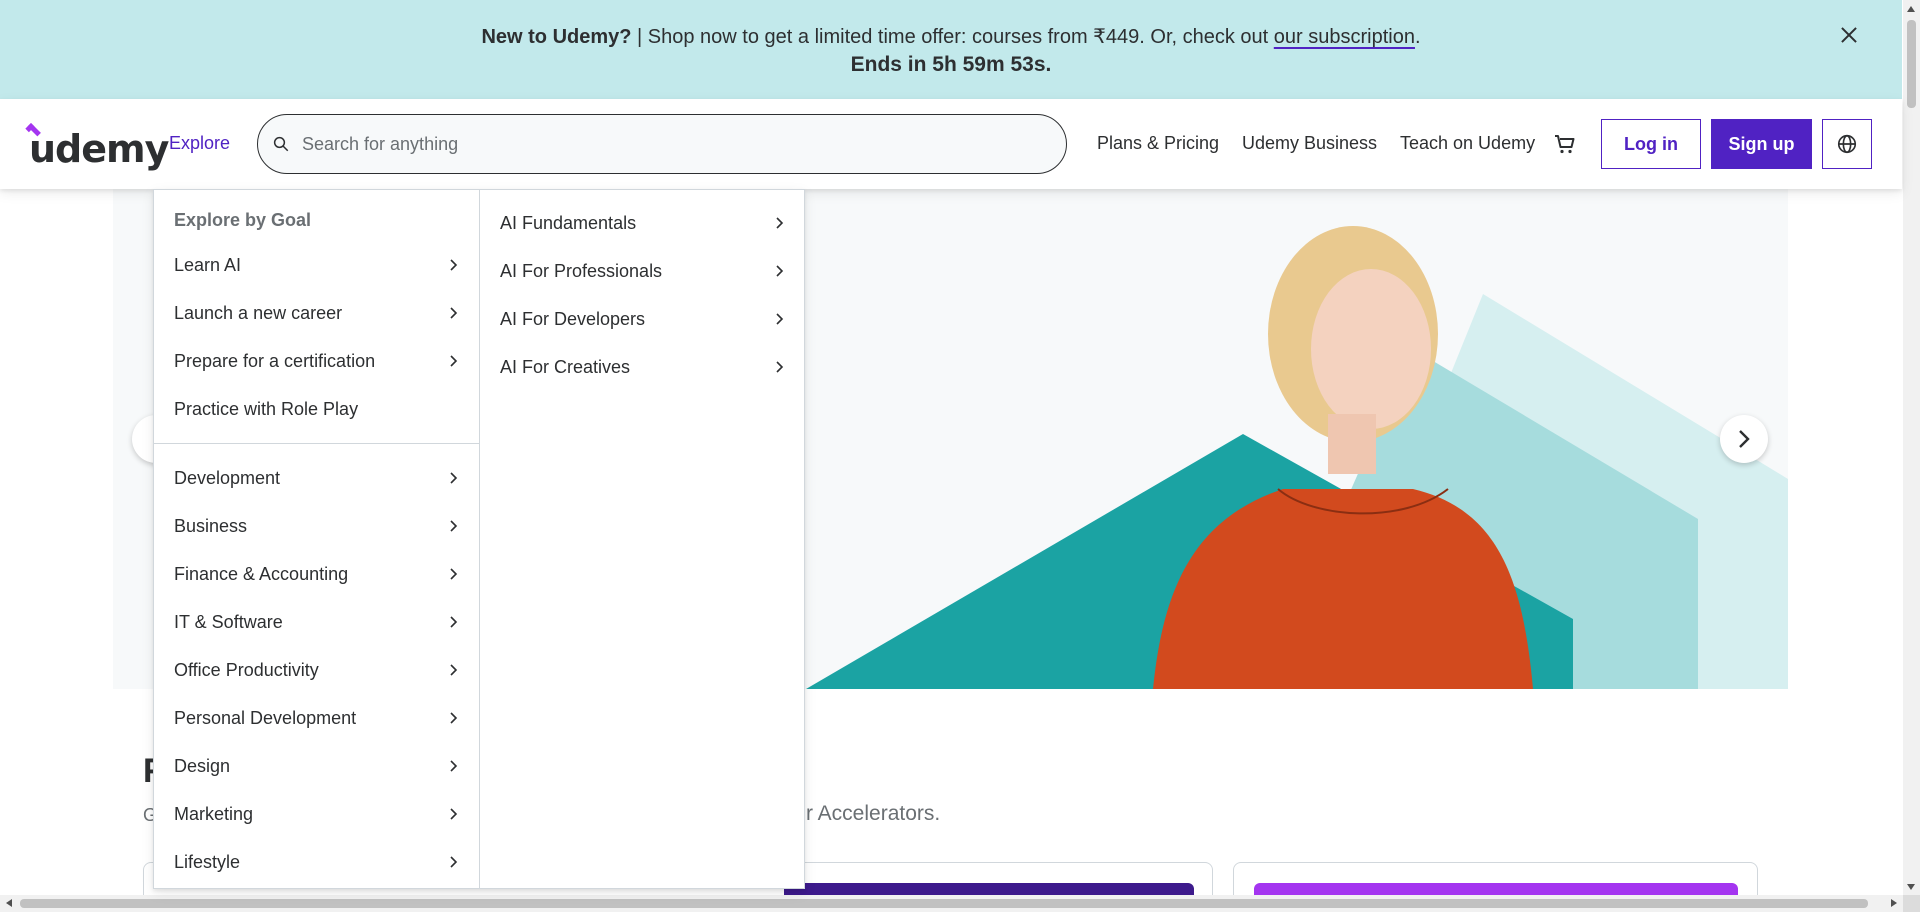 This screenshot has height=912, width=1920. Describe the element at coordinates (208, 264) in the screenshot. I see `menu-item-label: Learn AI` at that location.